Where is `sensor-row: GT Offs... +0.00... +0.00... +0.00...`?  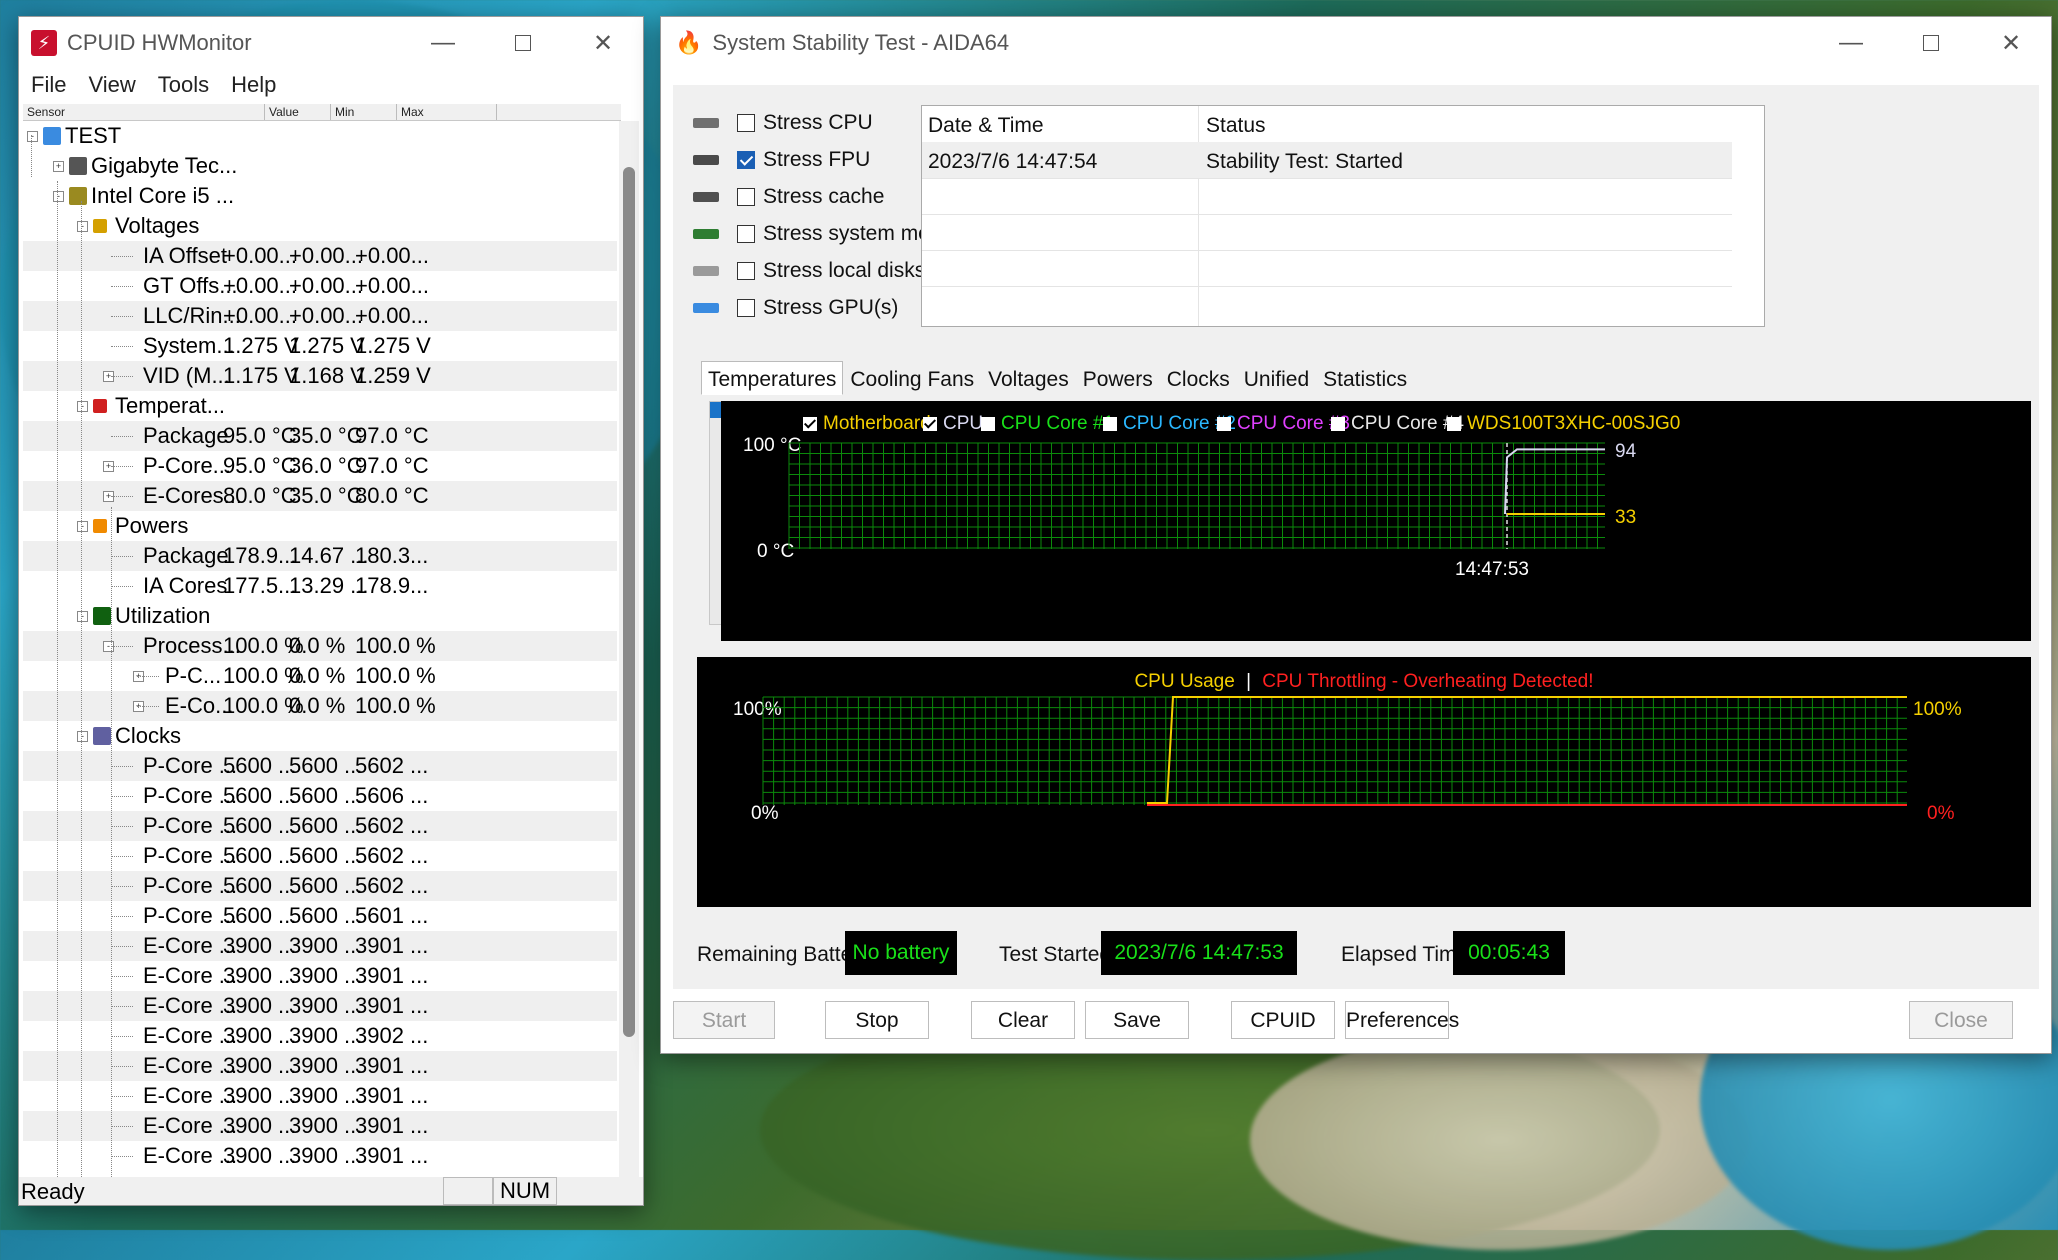 sensor-row: GT Offs... +0.00... +0.00... +0.00... is located at coordinates (320, 286).